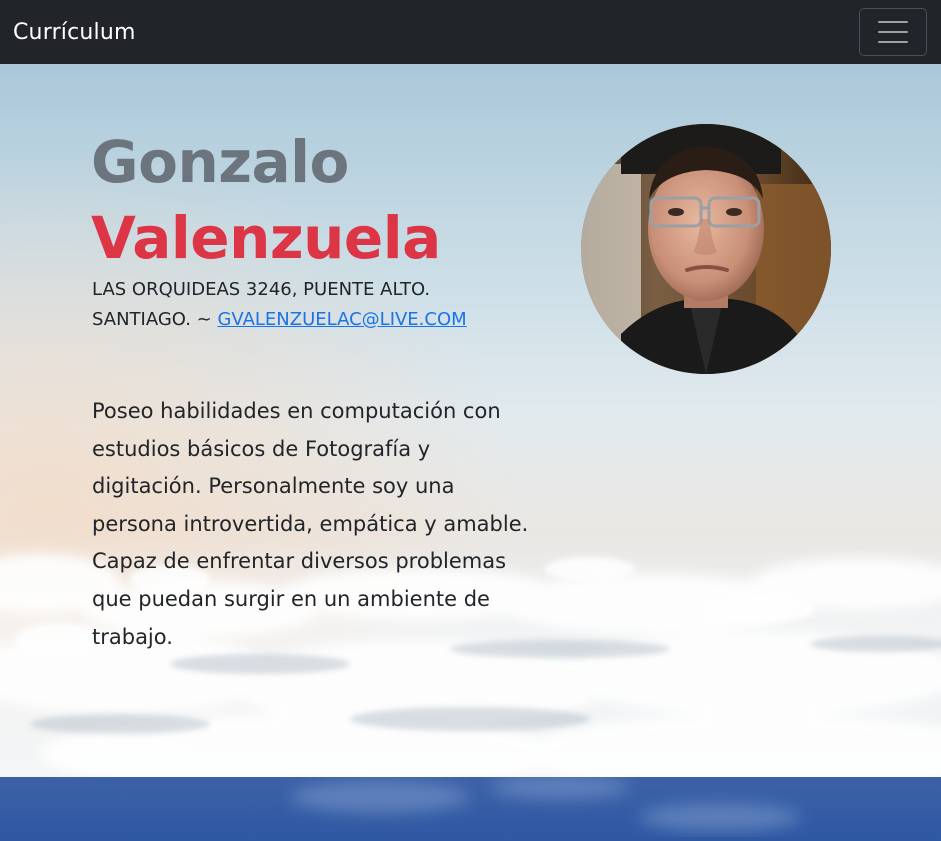 This screenshot has width=941, height=841. I want to click on last-name-heading: Valenzuela, so click(266, 238).